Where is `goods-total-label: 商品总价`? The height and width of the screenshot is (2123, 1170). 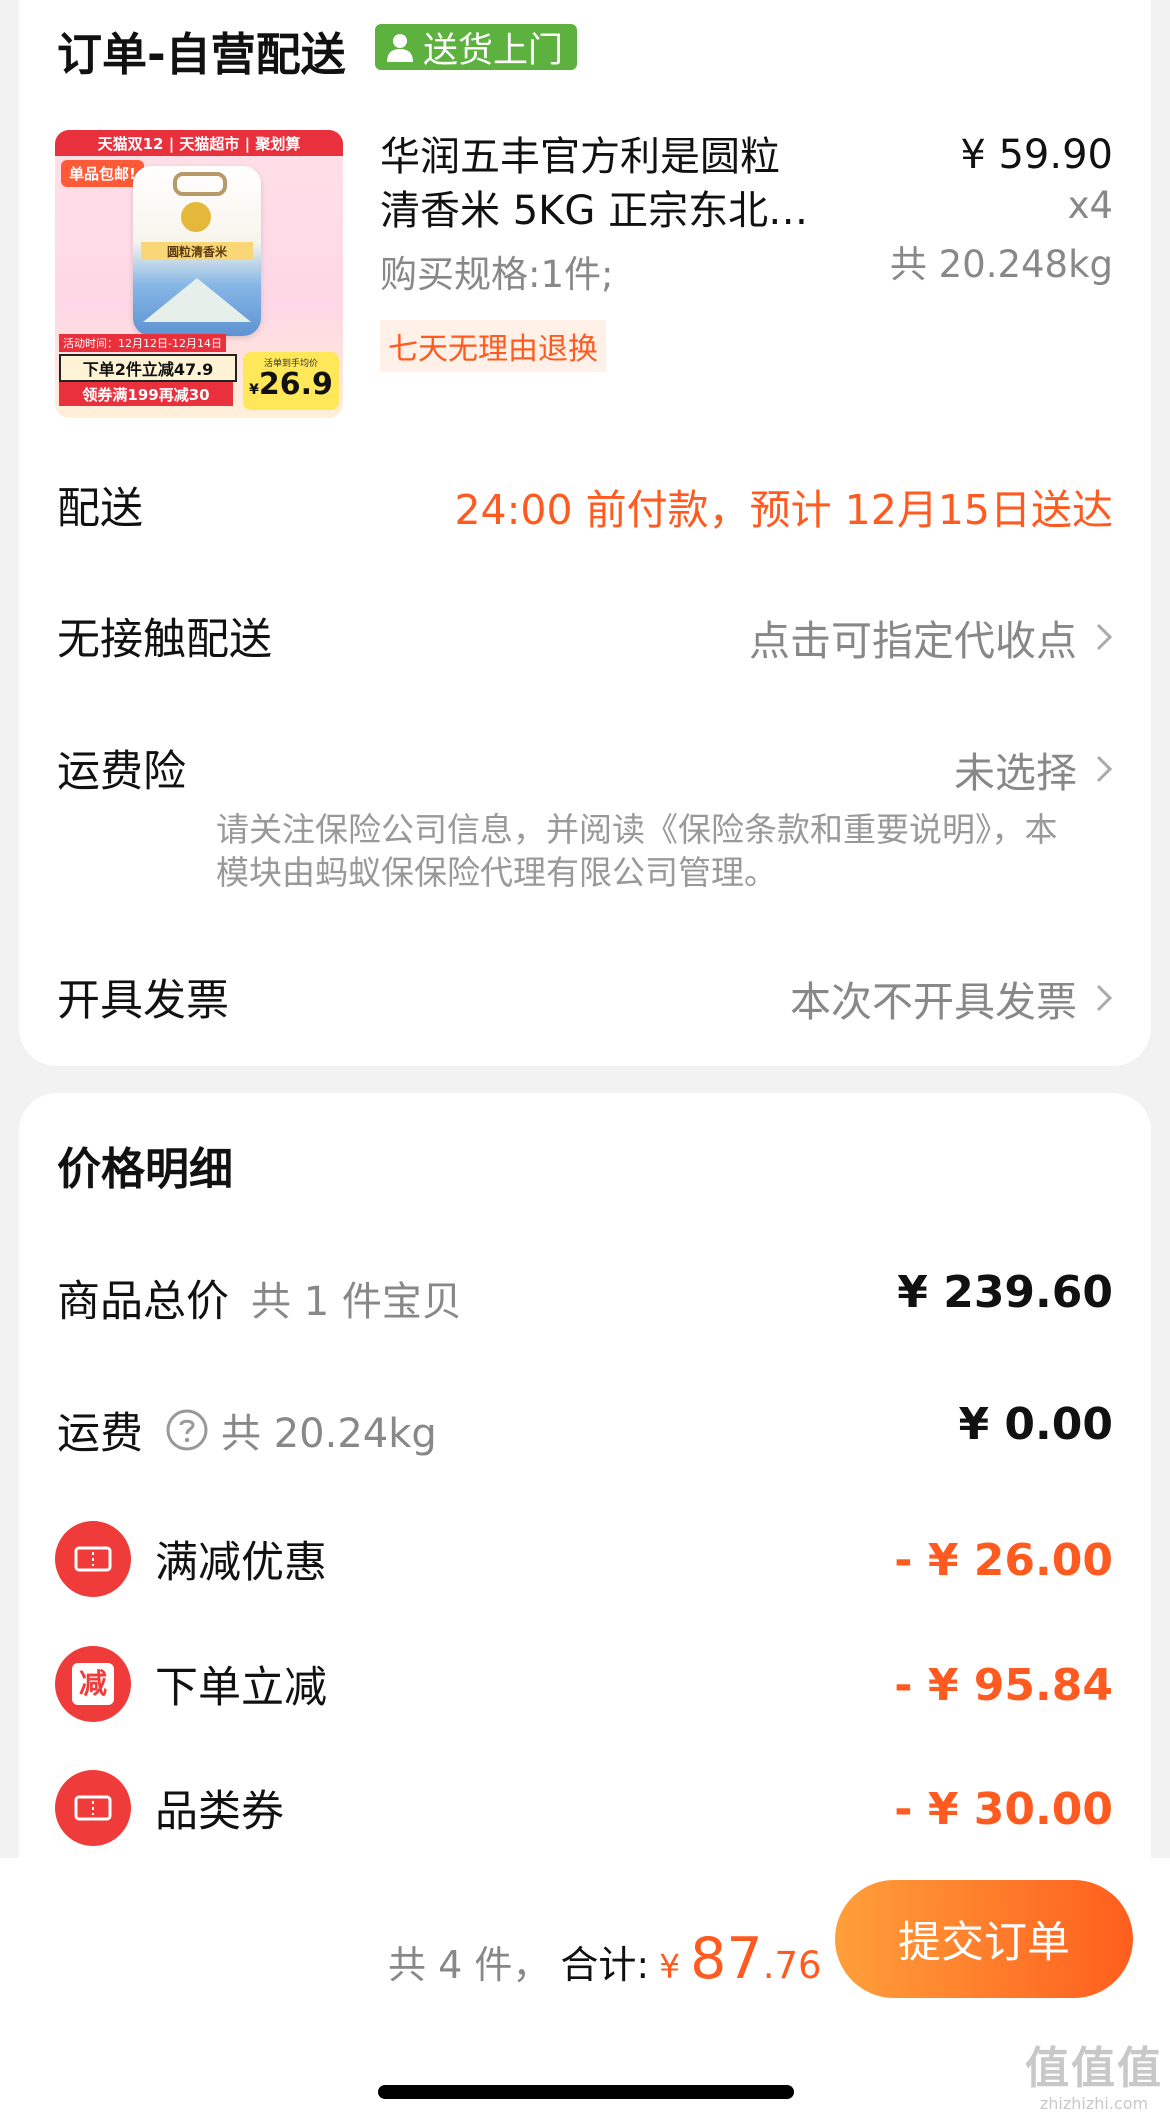
goods-total-label: 商品总价 is located at coordinates (143, 1302).